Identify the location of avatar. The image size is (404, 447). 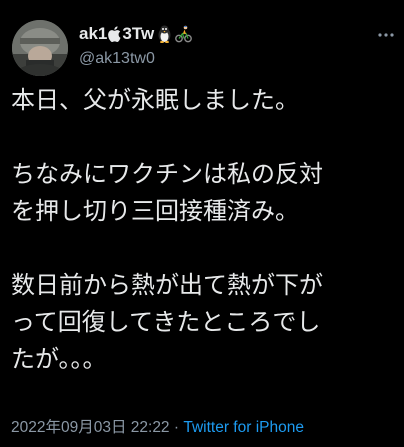
(40, 48).